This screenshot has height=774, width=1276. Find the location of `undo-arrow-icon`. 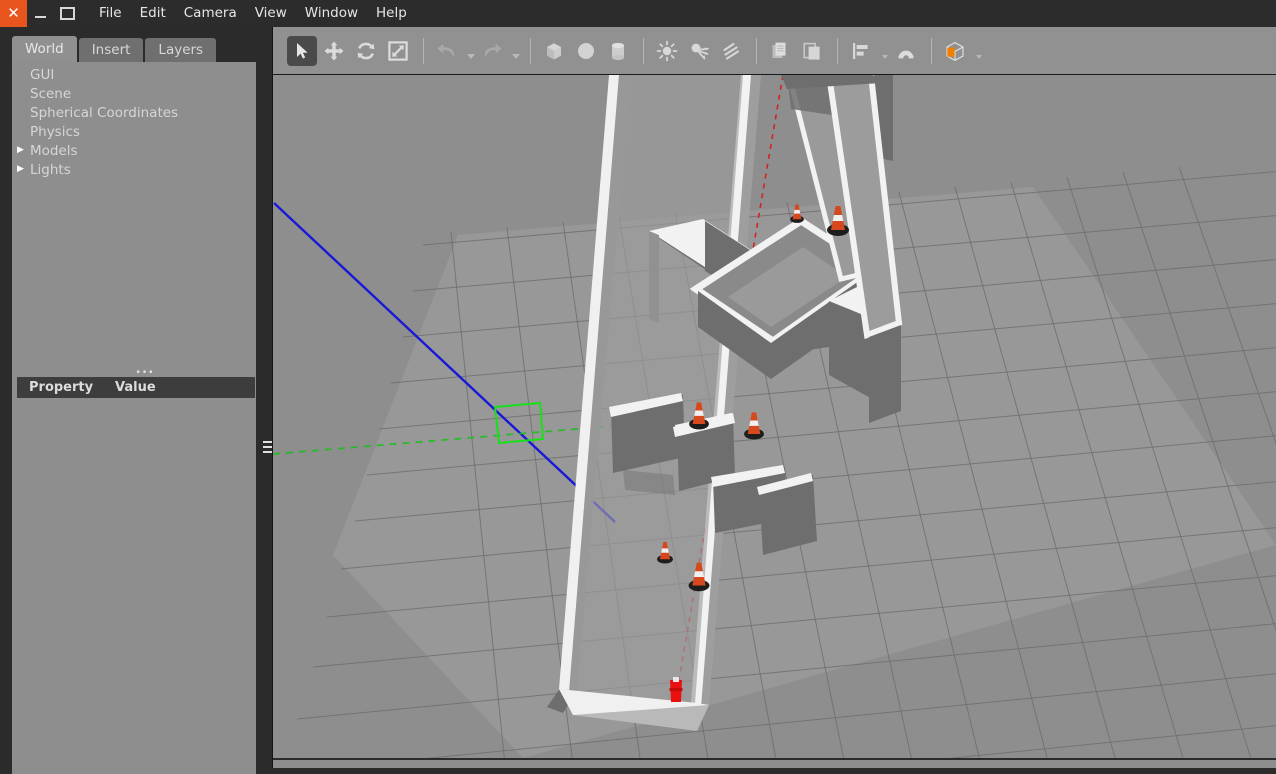

undo-arrow-icon is located at coordinates (446, 50).